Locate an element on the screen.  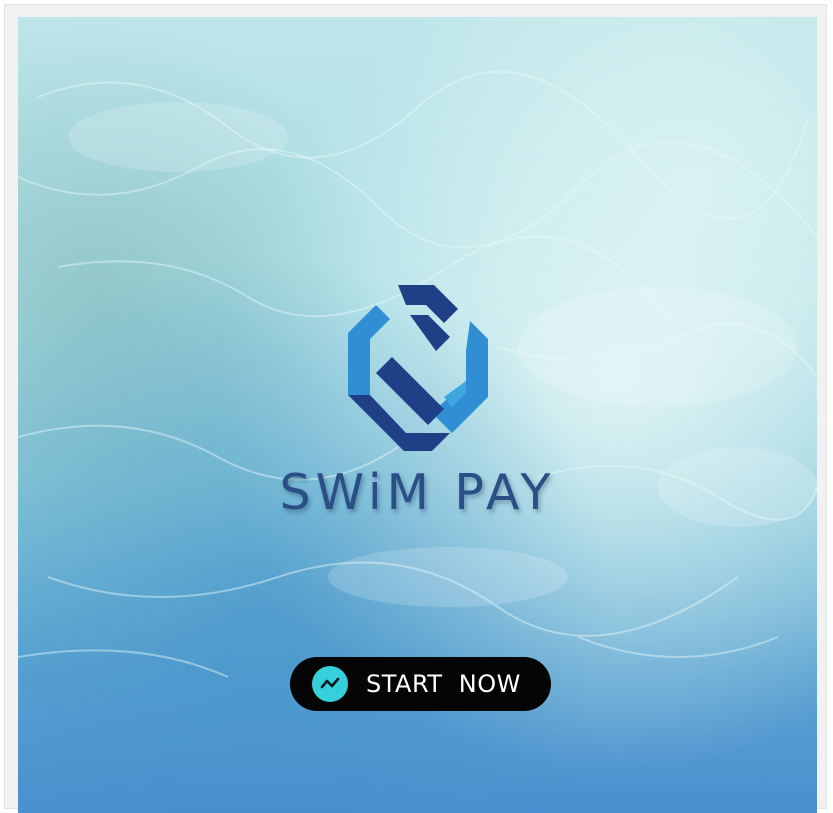
start-now-label: START NOW is located at coordinates (443, 684).